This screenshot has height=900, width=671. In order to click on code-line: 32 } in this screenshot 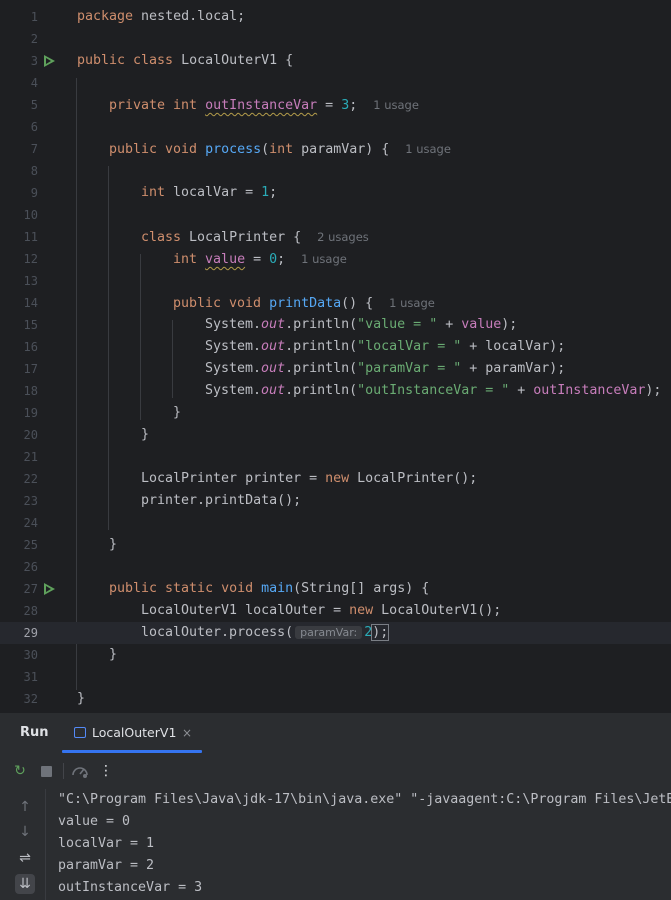, I will do `click(335, 699)`.